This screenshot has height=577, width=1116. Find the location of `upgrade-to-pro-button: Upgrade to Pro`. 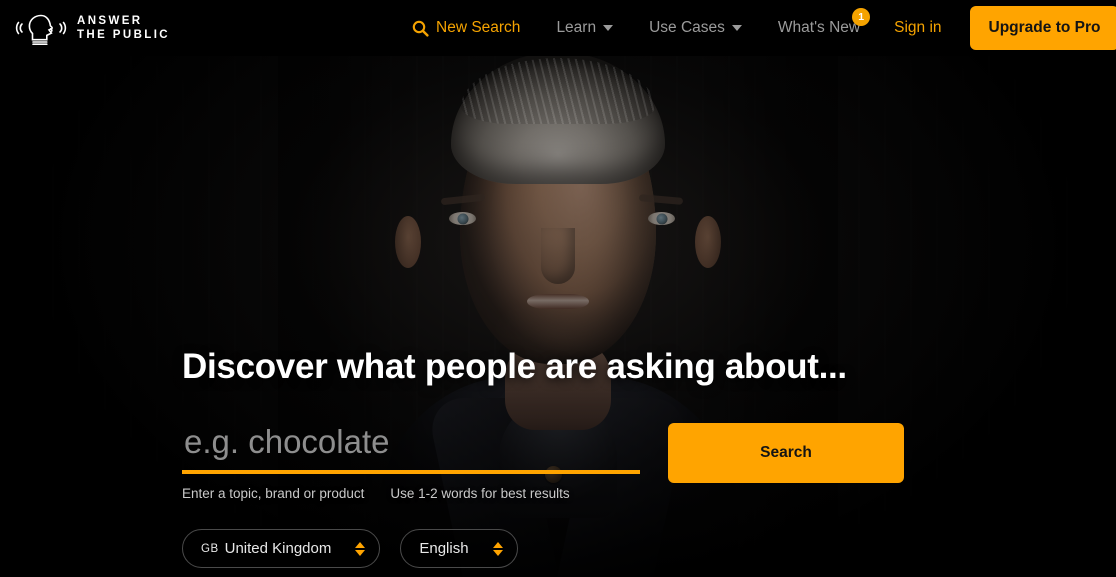

upgrade-to-pro-button: Upgrade to Pro is located at coordinates (1042, 28).